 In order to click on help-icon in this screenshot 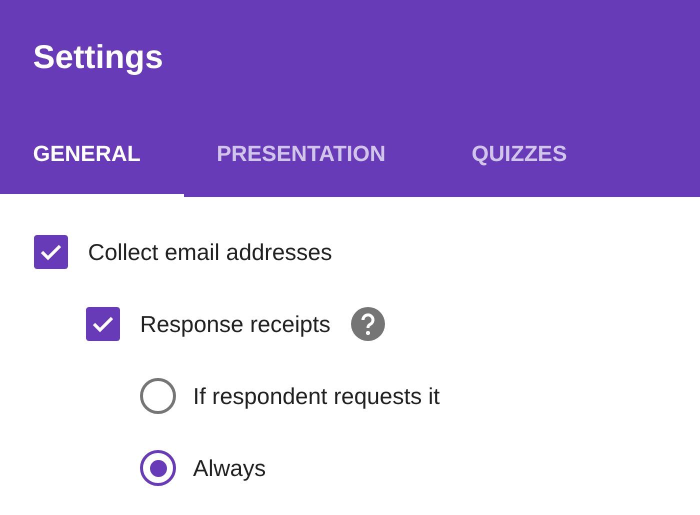, I will do `click(367, 324)`.